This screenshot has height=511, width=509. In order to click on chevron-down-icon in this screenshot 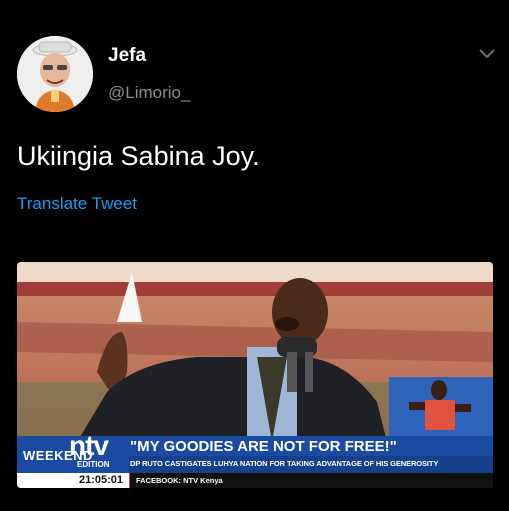, I will do `click(487, 54)`.